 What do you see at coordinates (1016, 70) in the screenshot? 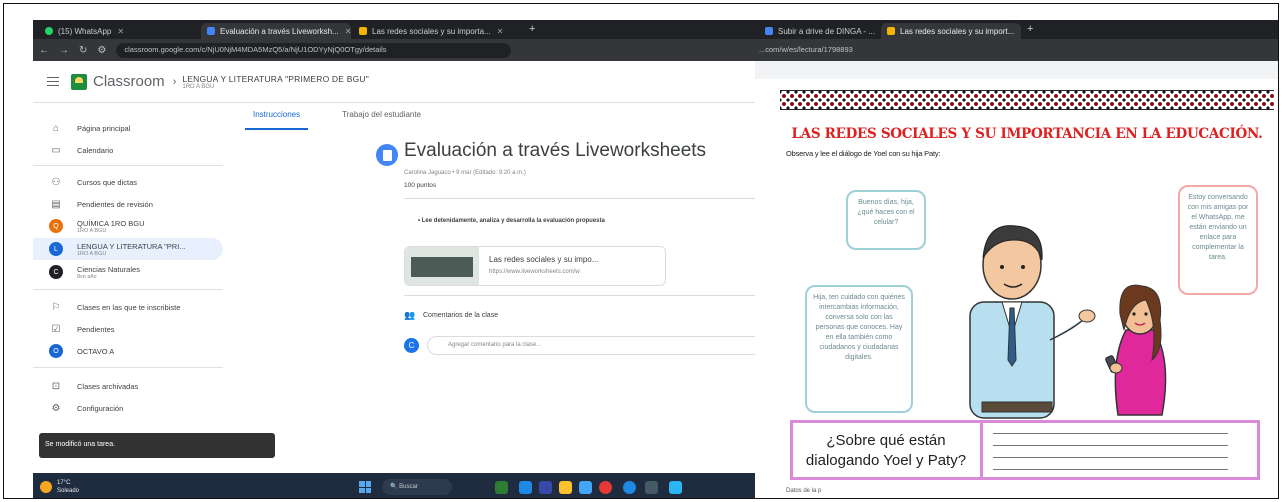
I see `page-toolbar` at bounding box center [1016, 70].